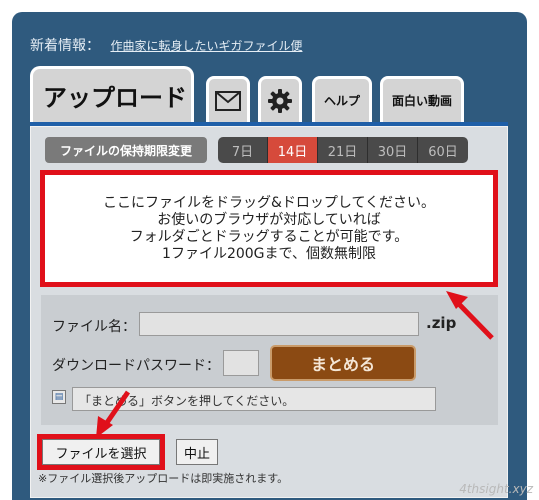 Image resolution: width=539 pixels, height=500 pixels. I want to click on gear-icon, so click(280, 100).